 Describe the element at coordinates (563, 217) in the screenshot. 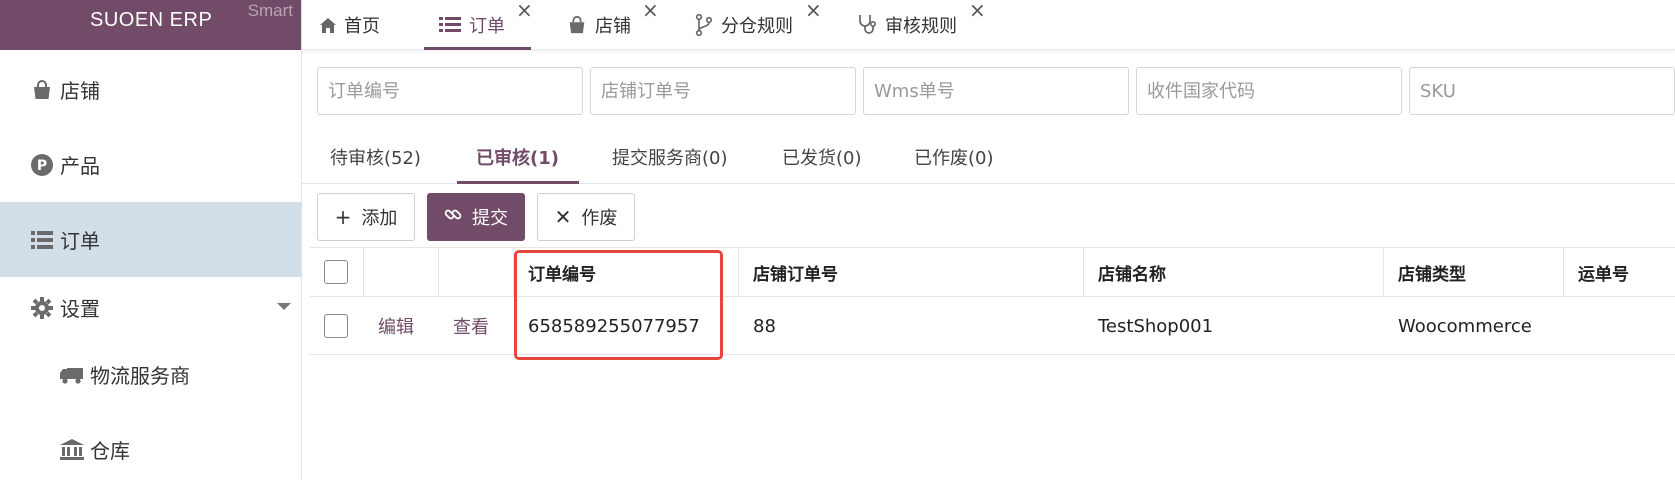

I see `close-icon: ✕` at that location.